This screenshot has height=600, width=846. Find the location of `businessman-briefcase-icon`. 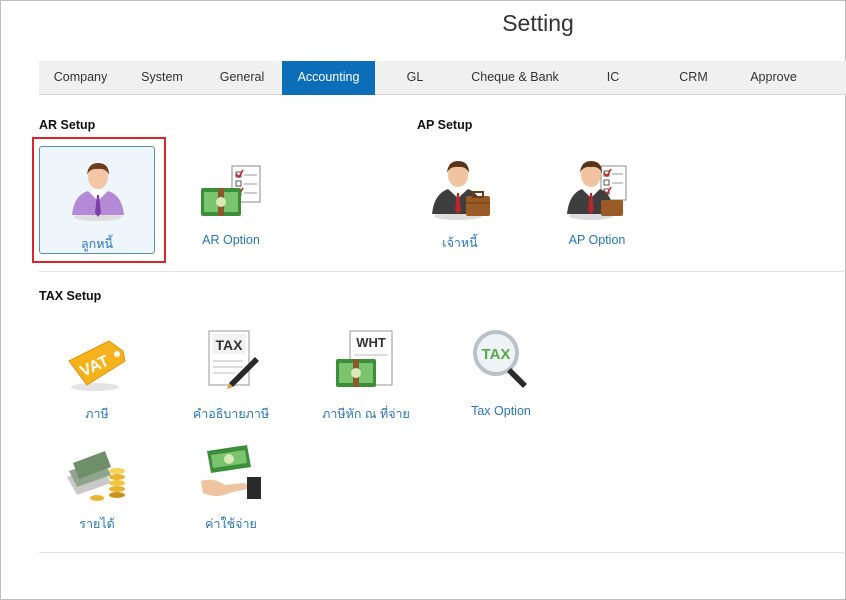

businessman-briefcase-icon is located at coordinates (461, 190).